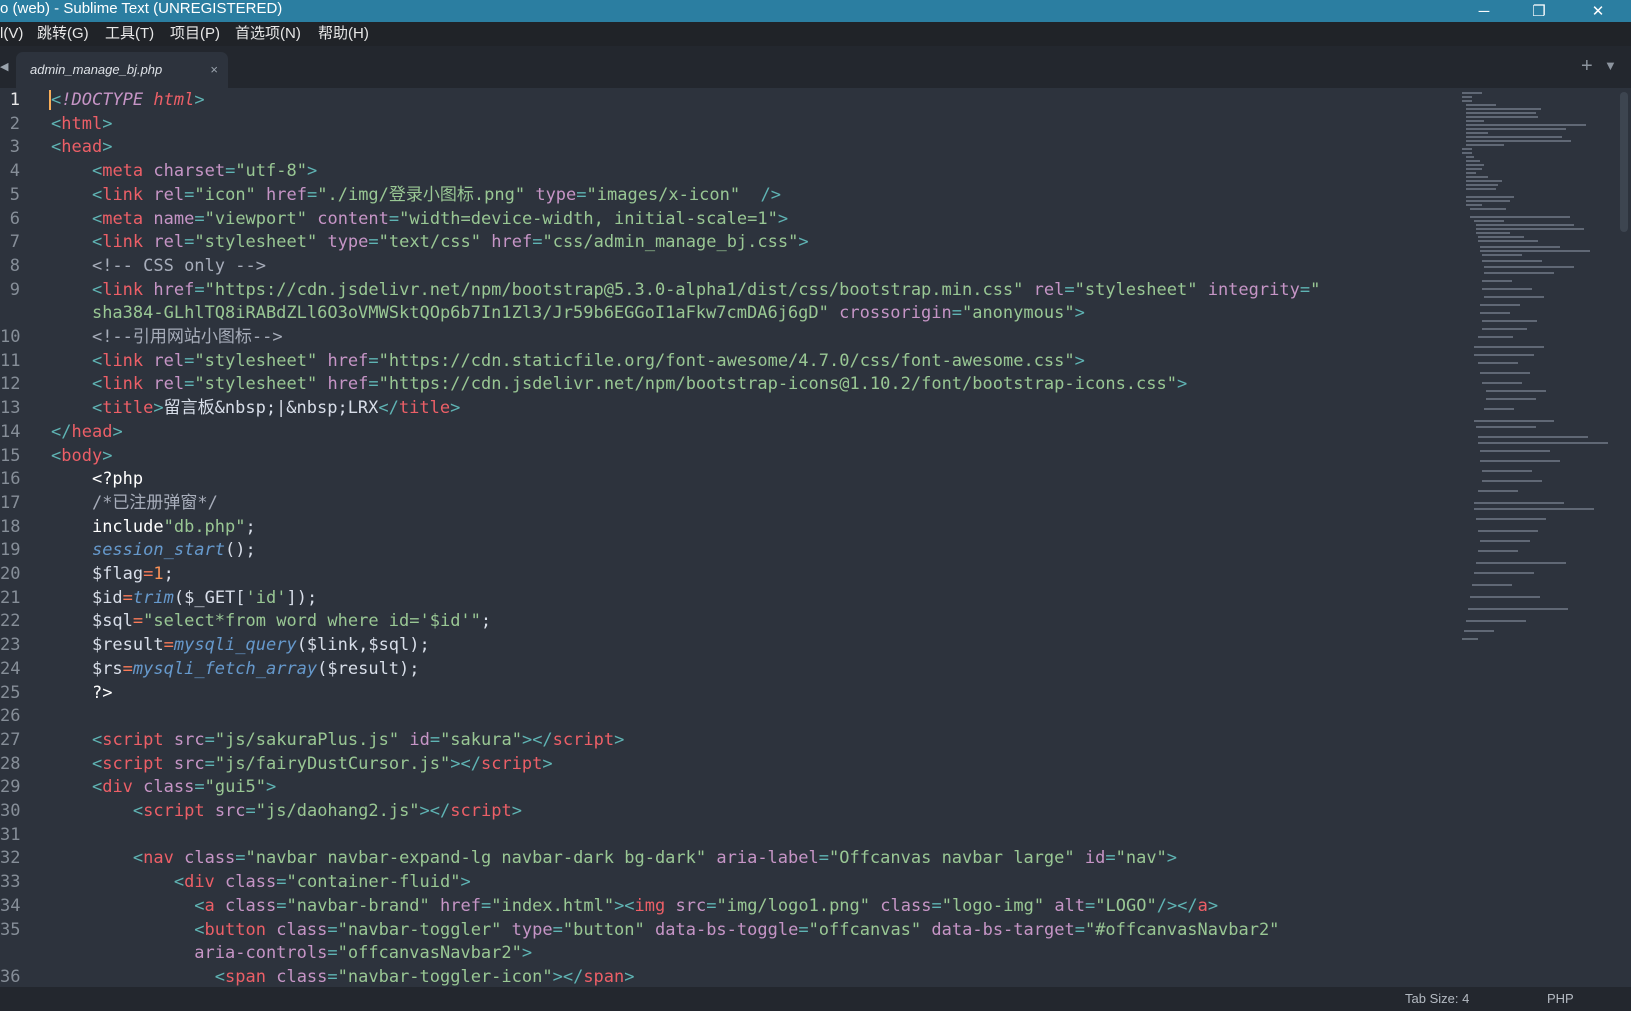 The height and width of the screenshot is (1011, 1631). What do you see at coordinates (268, 34) in the screenshot?
I see `menu-preferences: 首选项(N)` at bounding box center [268, 34].